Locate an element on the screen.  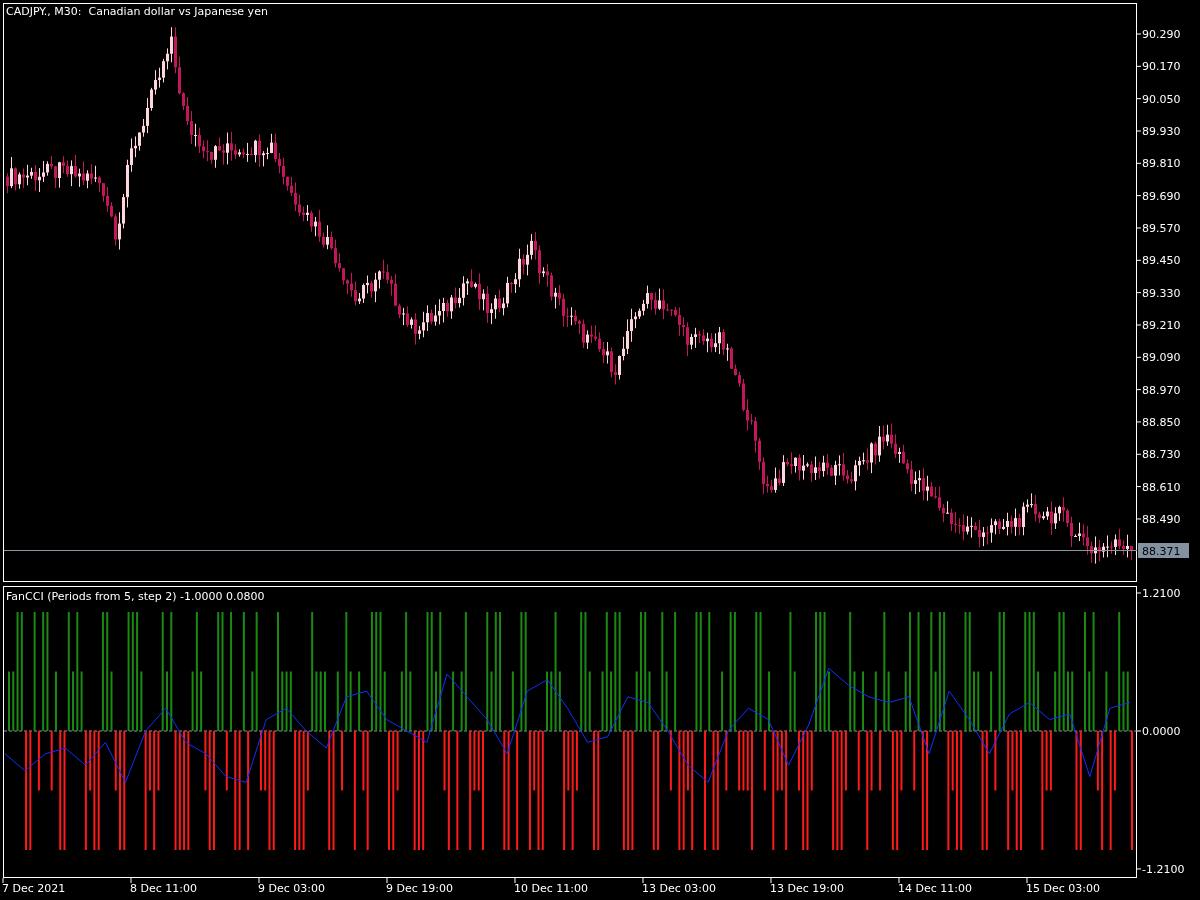
price-label: 90.170 is located at coordinates (1161, 67).